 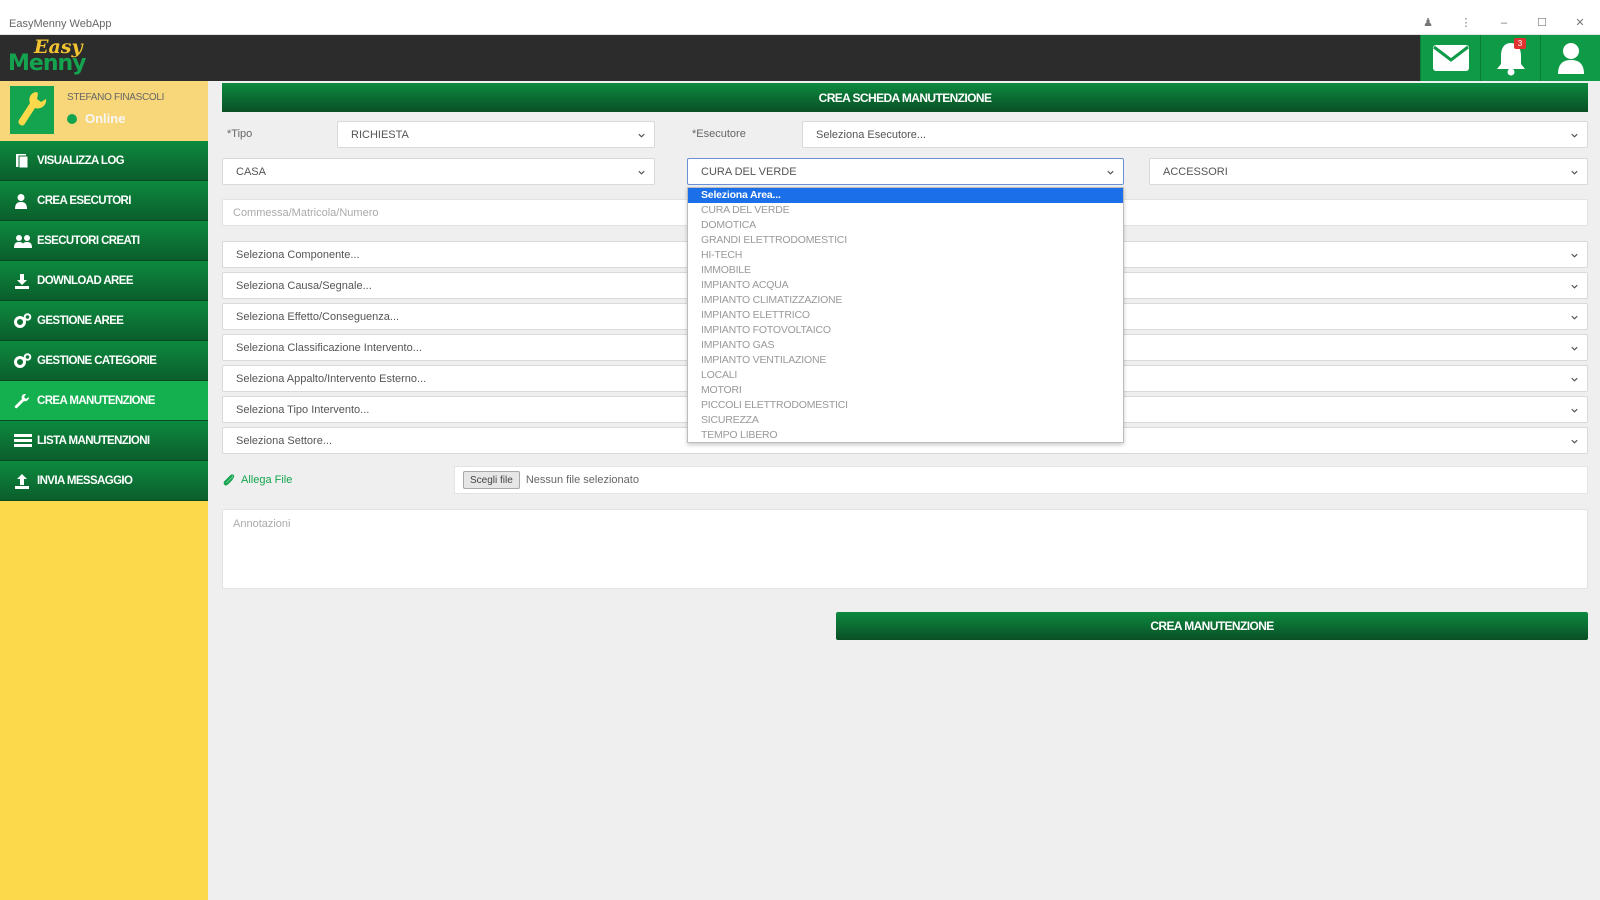 What do you see at coordinates (104, 441) in the screenshot?
I see `sidebar-item-lista-manutenzioni: LISTA MANUTENZIONI` at bounding box center [104, 441].